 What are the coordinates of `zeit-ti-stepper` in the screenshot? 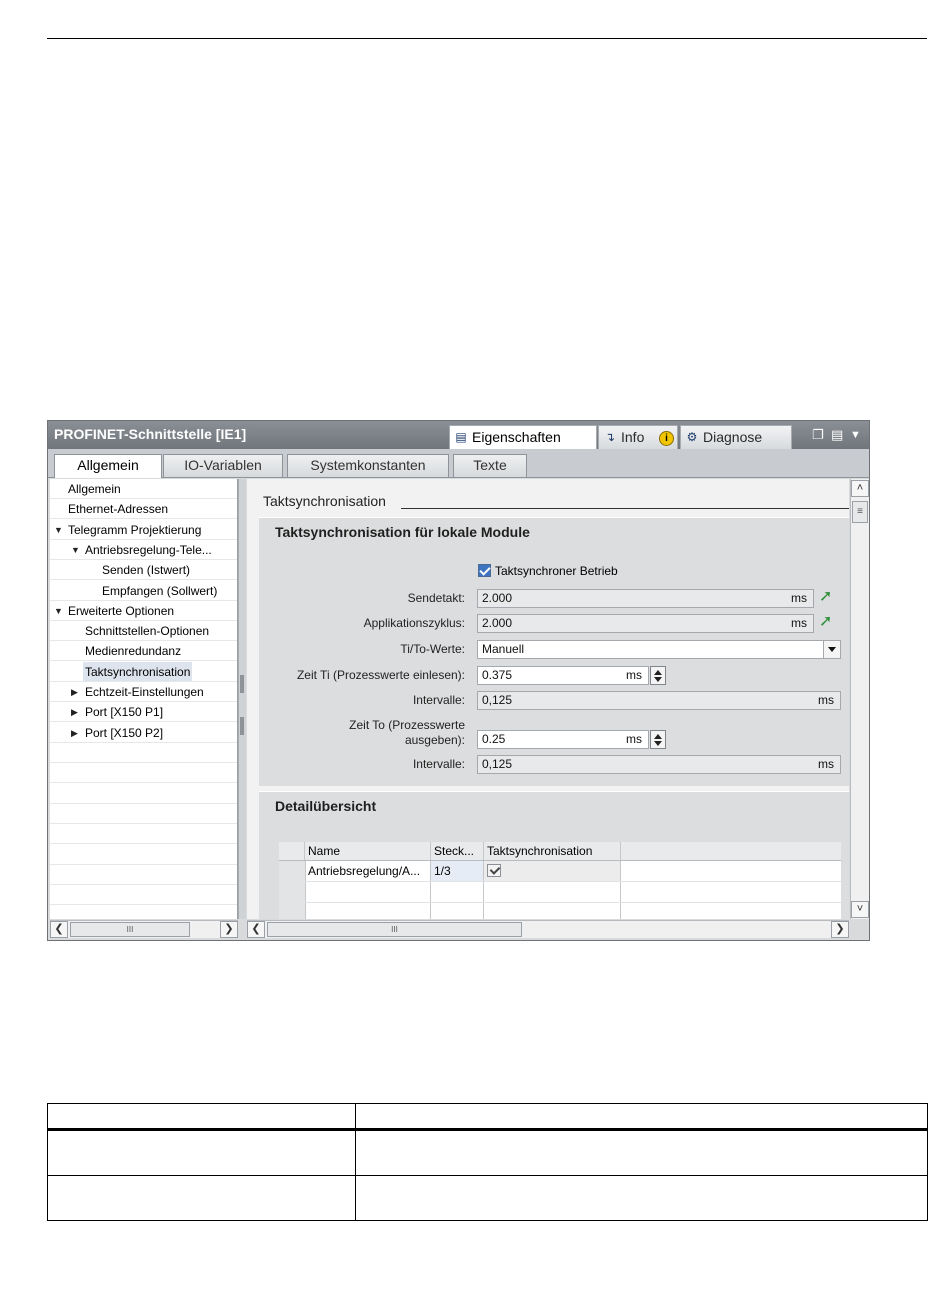 It's located at (658, 675).